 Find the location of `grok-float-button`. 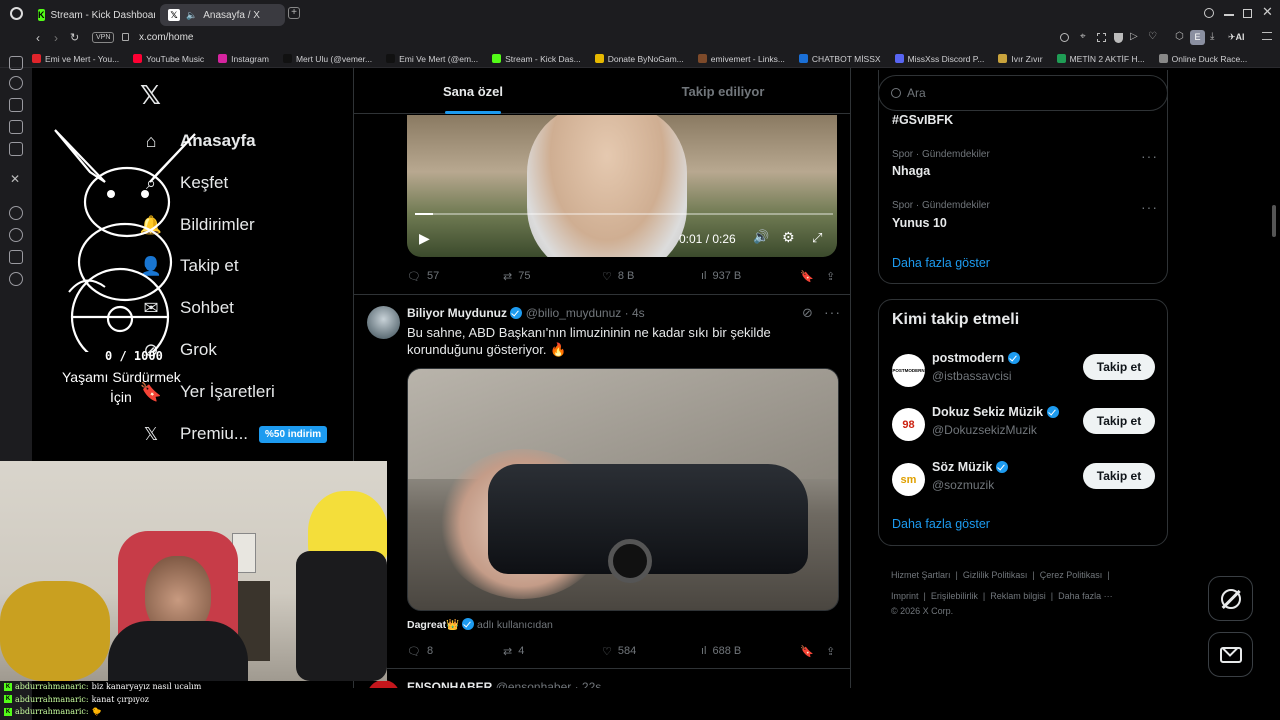

grok-float-button is located at coordinates (1230, 598).